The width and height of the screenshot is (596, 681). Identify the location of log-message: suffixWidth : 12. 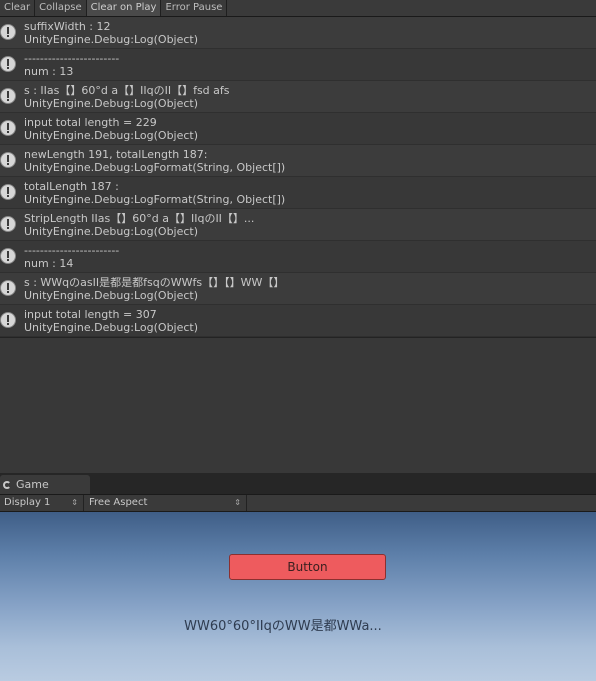
(67, 26).